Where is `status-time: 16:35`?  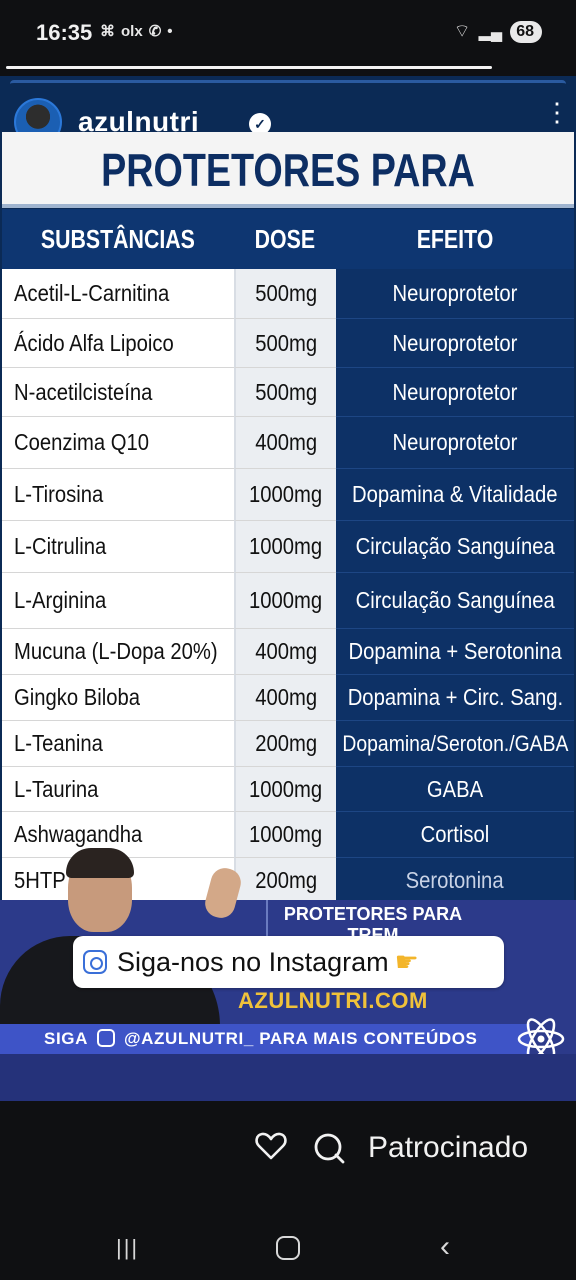
status-time: 16:35 is located at coordinates (64, 32).